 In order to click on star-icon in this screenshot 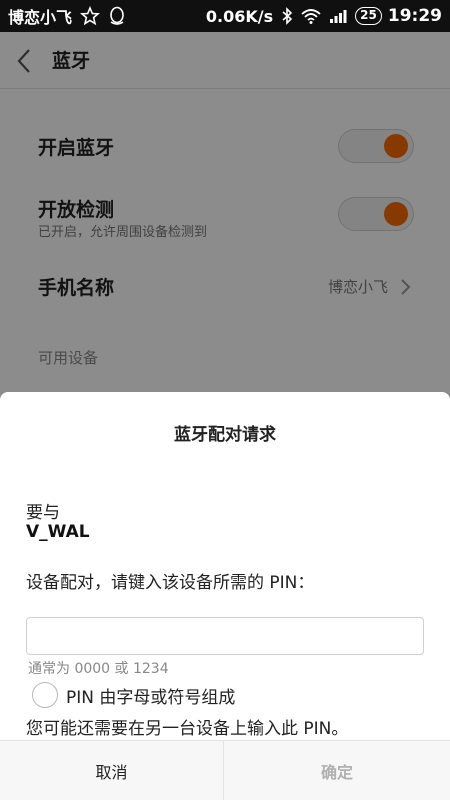, I will do `click(90, 16)`.